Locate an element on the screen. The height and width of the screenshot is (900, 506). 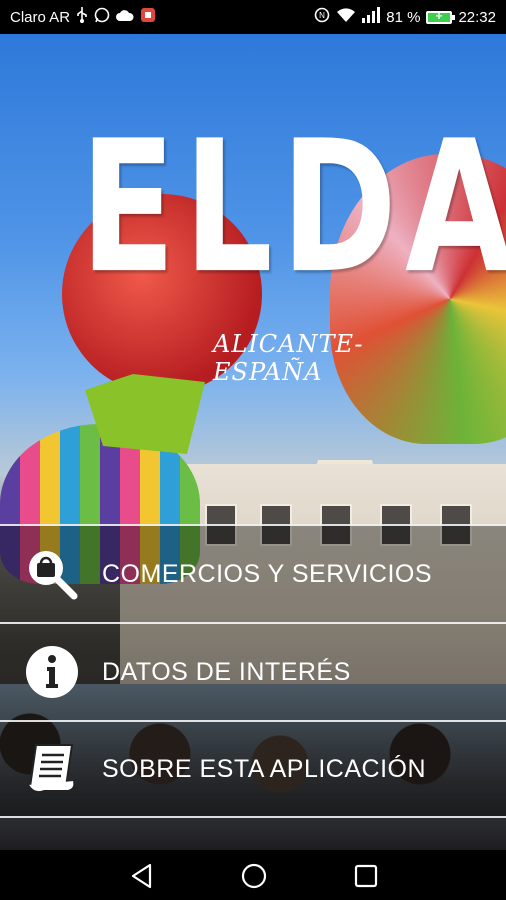
status-bar-left: Claro AR is located at coordinates (83, 17).